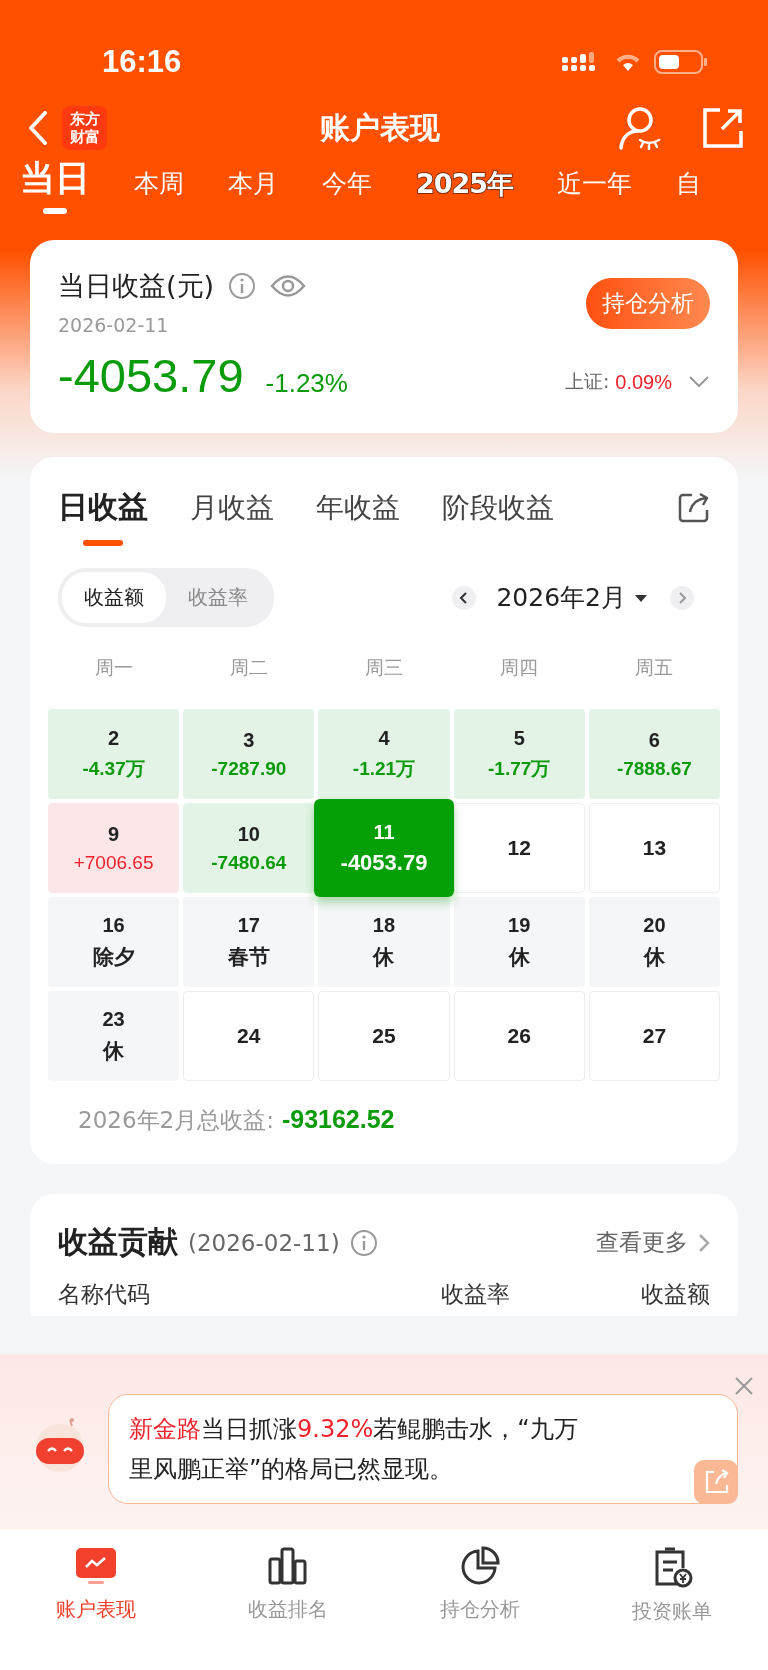 The width and height of the screenshot is (768, 1670). What do you see at coordinates (519, 848) in the screenshot?
I see `calendar-day: 12` at bounding box center [519, 848].